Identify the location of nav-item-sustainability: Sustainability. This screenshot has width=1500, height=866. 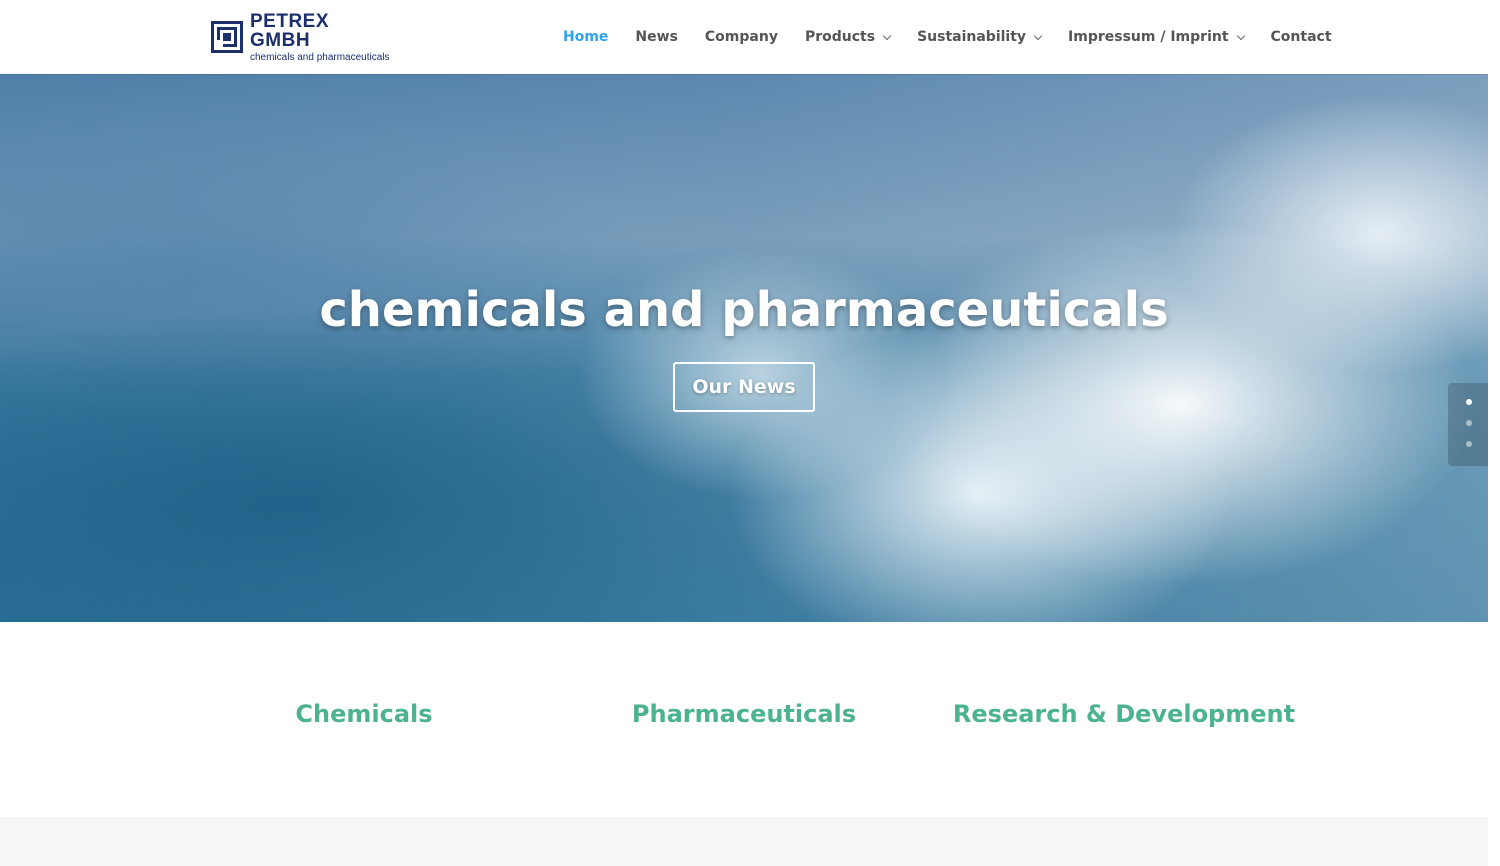
(980, 37).